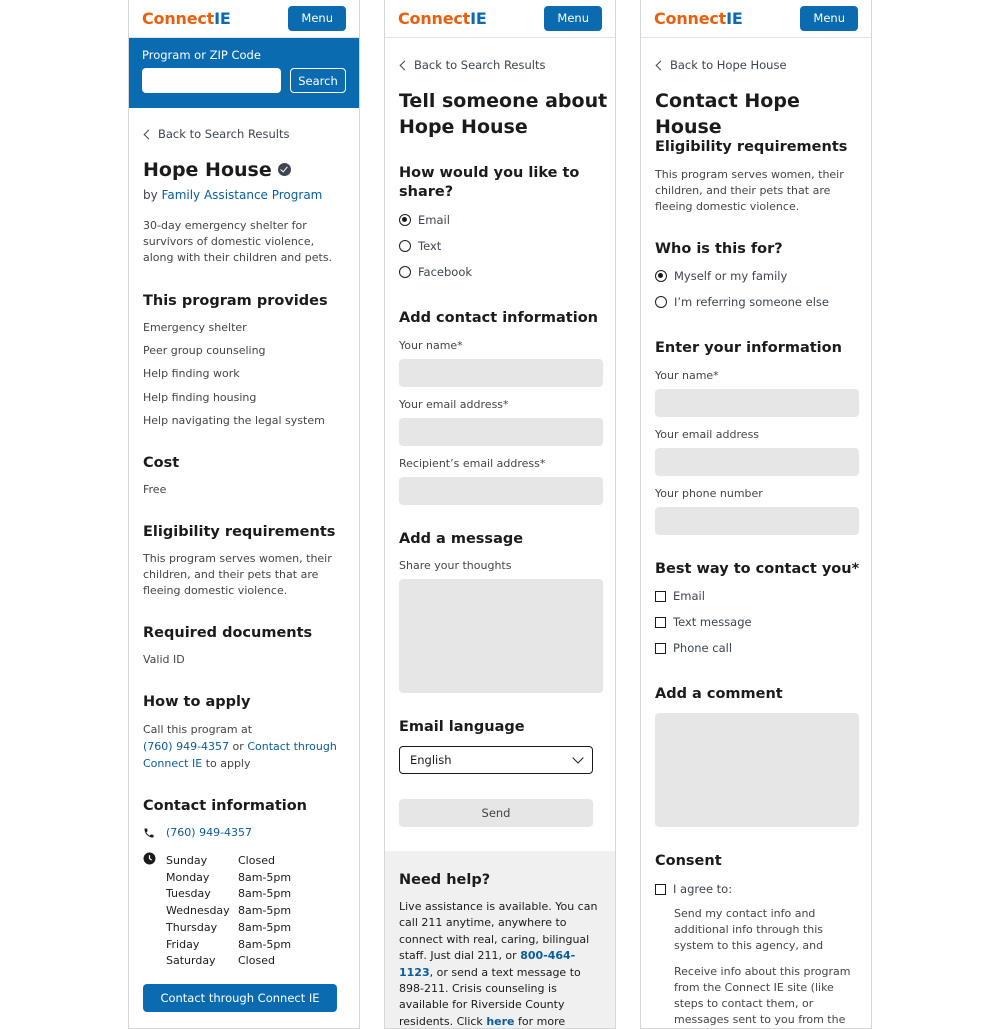 The image size is (1000, 1029). I want to click on program-title: Hope House, so click(207, 170).